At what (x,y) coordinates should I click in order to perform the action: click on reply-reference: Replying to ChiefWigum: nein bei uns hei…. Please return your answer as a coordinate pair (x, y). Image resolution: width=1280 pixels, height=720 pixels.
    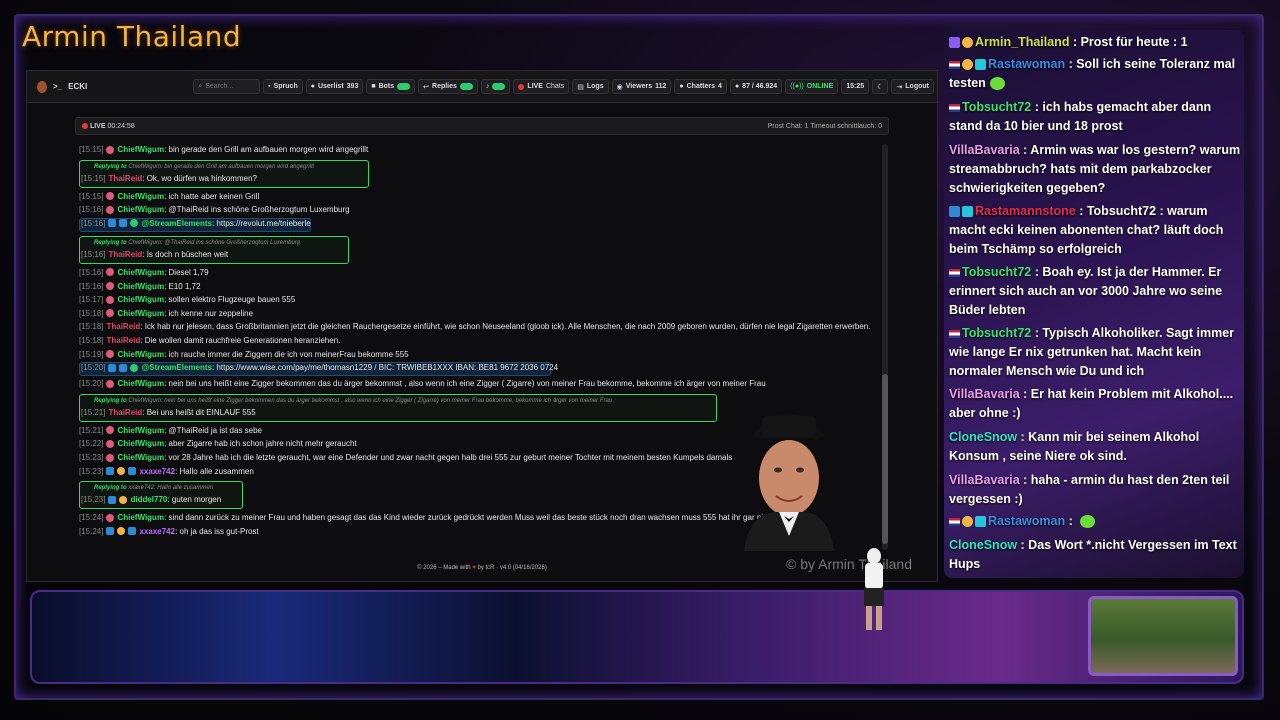
    Looking at the image, I should click on (353, 401).